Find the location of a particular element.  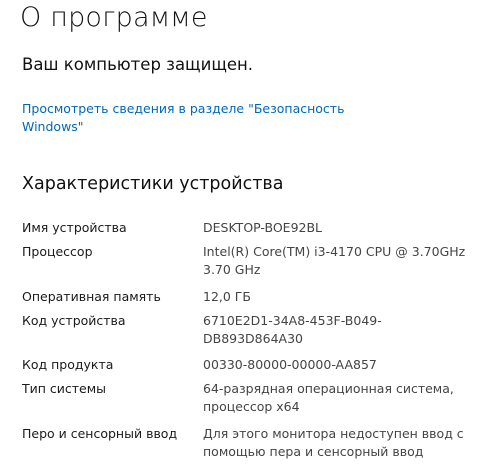

spec-label-pen-touch: Перо и сенсорный ввод is located at coordinates (100, 433).